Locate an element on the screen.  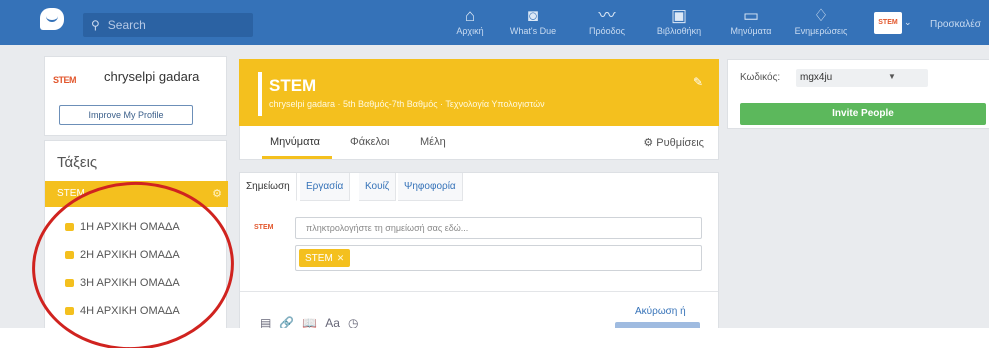
bell-icon: ♢ is located at coordinates (821, 15).